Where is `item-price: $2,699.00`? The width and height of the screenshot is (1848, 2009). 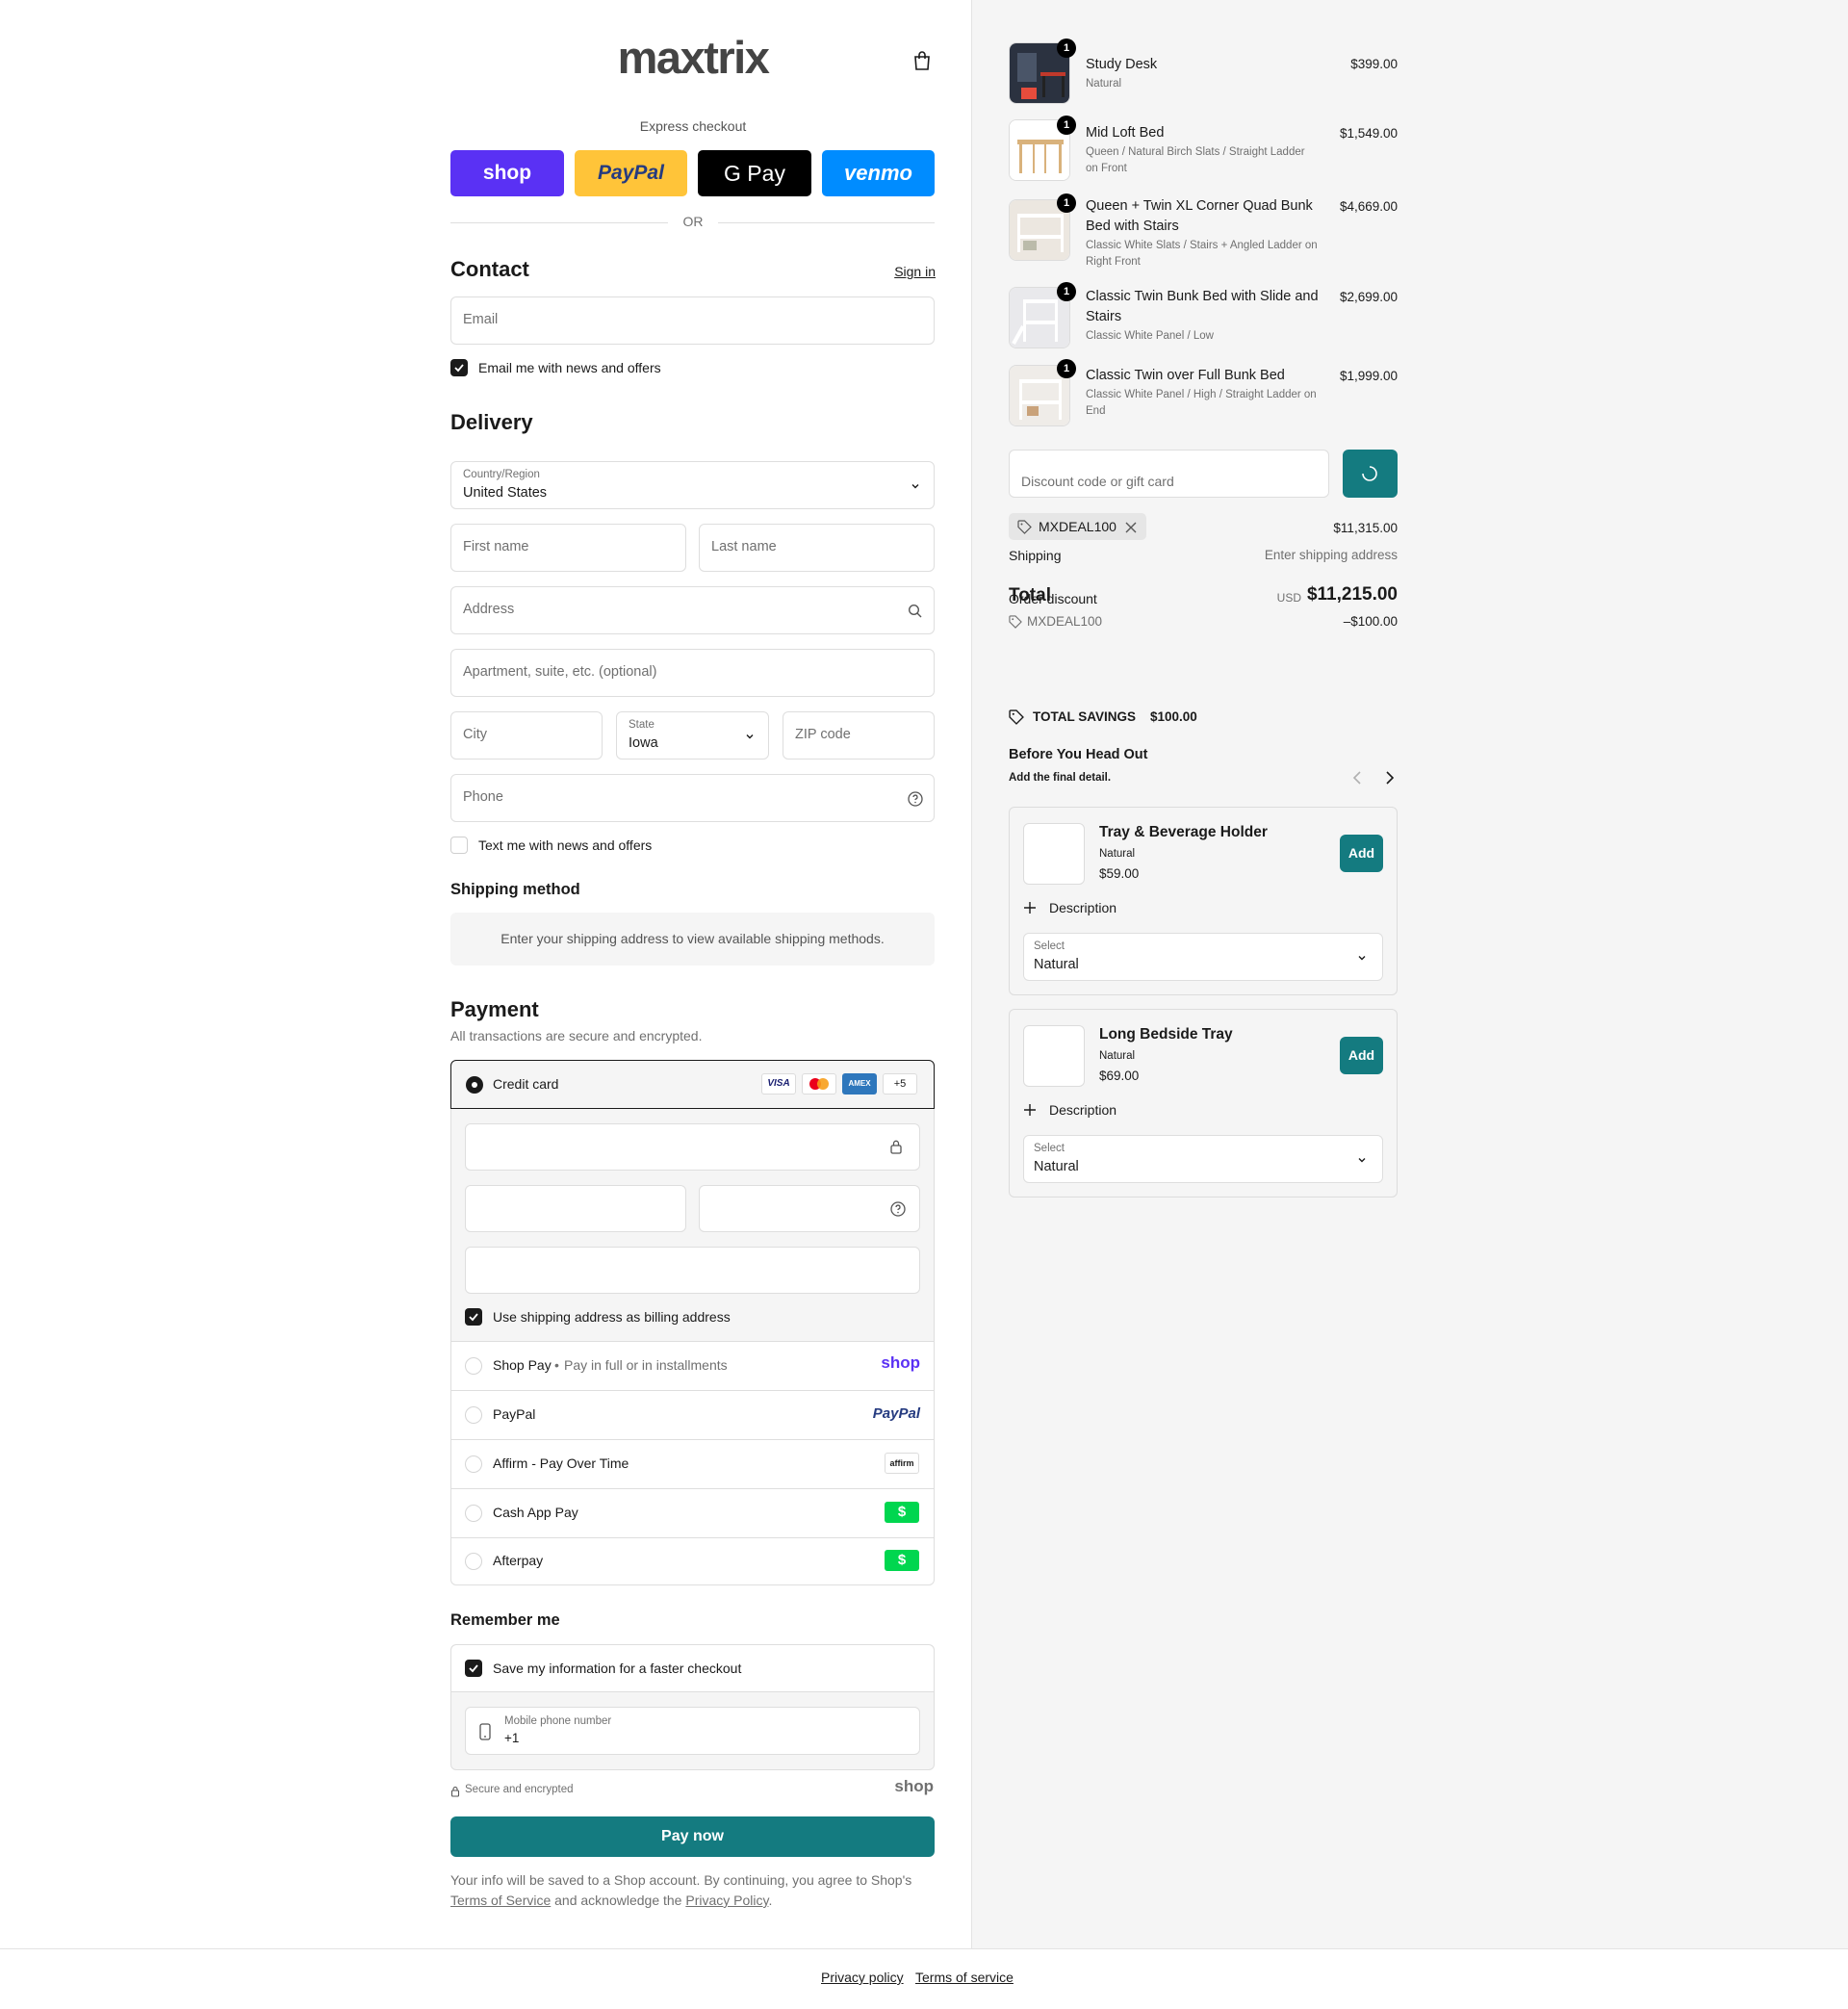
item-price: $2,699.00 is located at coordinates (1368, 297).